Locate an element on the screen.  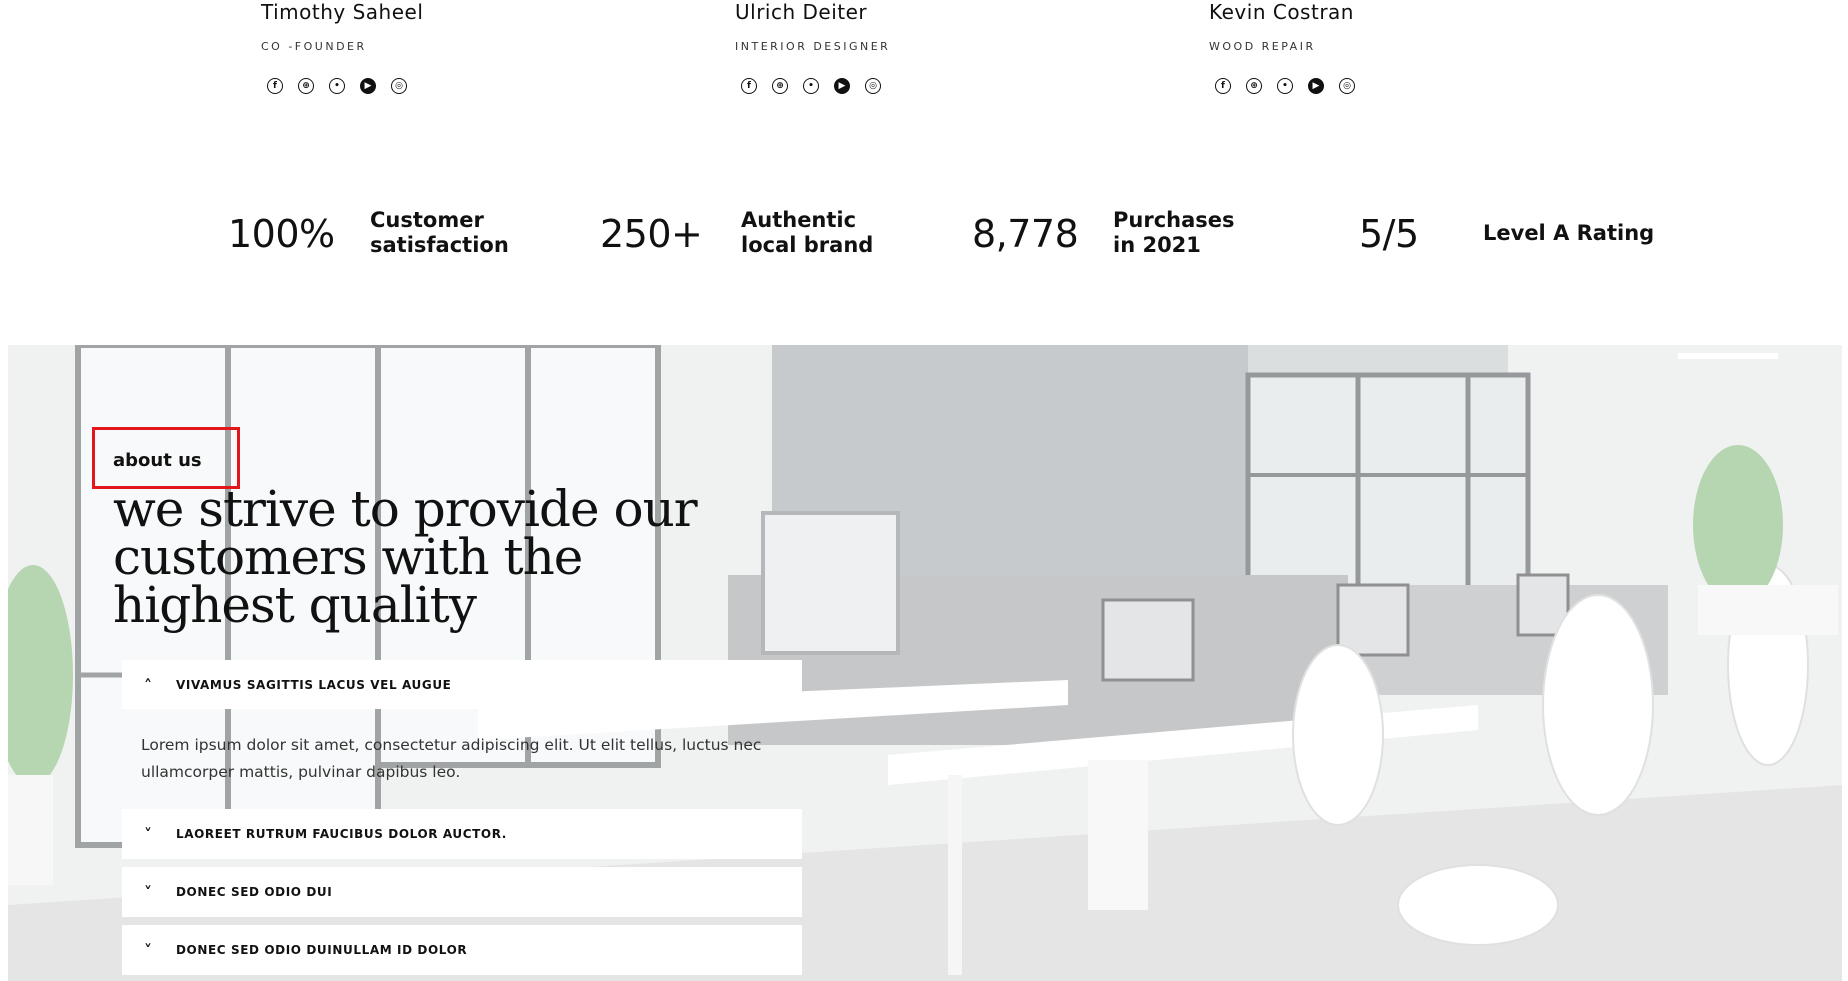
about-kicker: about us is located at coordinates (157, 460).